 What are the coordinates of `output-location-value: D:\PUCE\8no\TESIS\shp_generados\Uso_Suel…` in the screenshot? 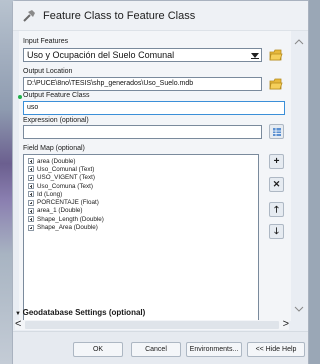 It's located at (110, 83).